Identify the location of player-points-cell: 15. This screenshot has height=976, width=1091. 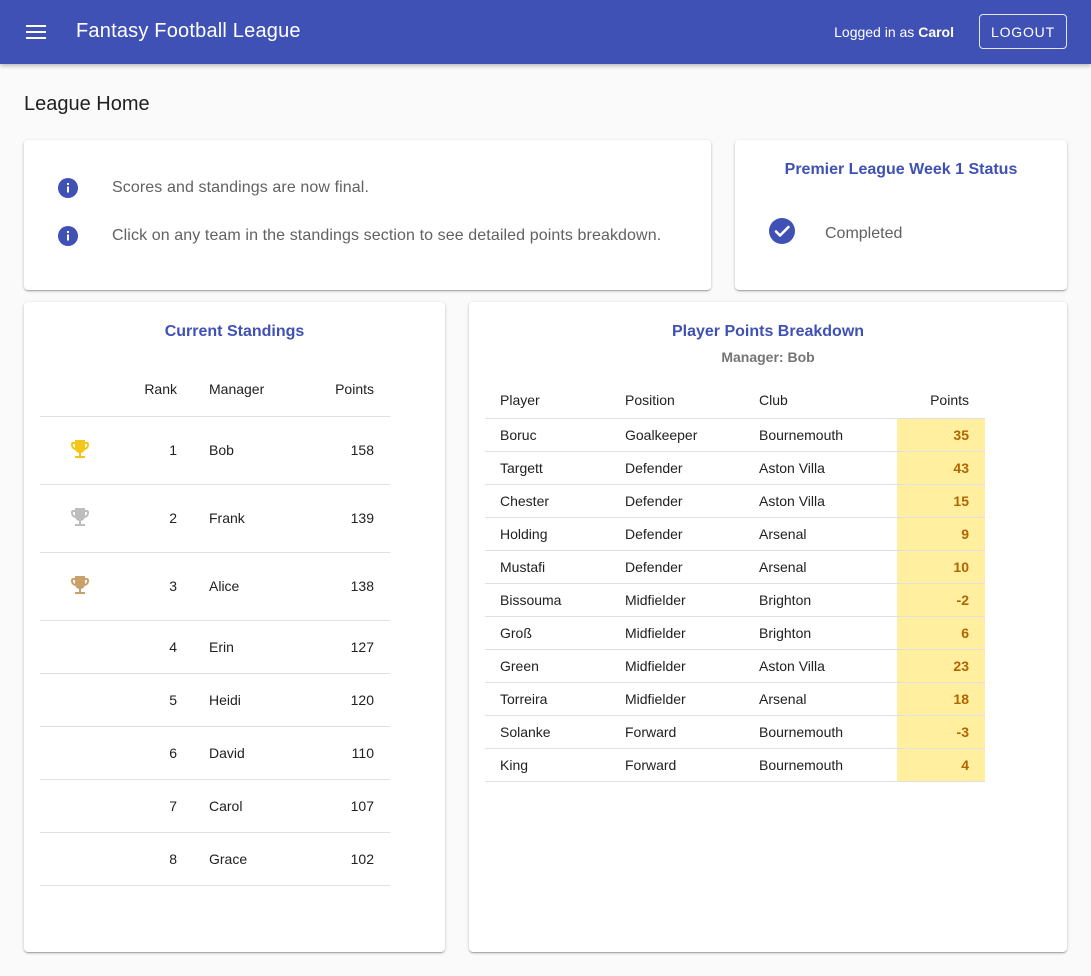
(941, 501).